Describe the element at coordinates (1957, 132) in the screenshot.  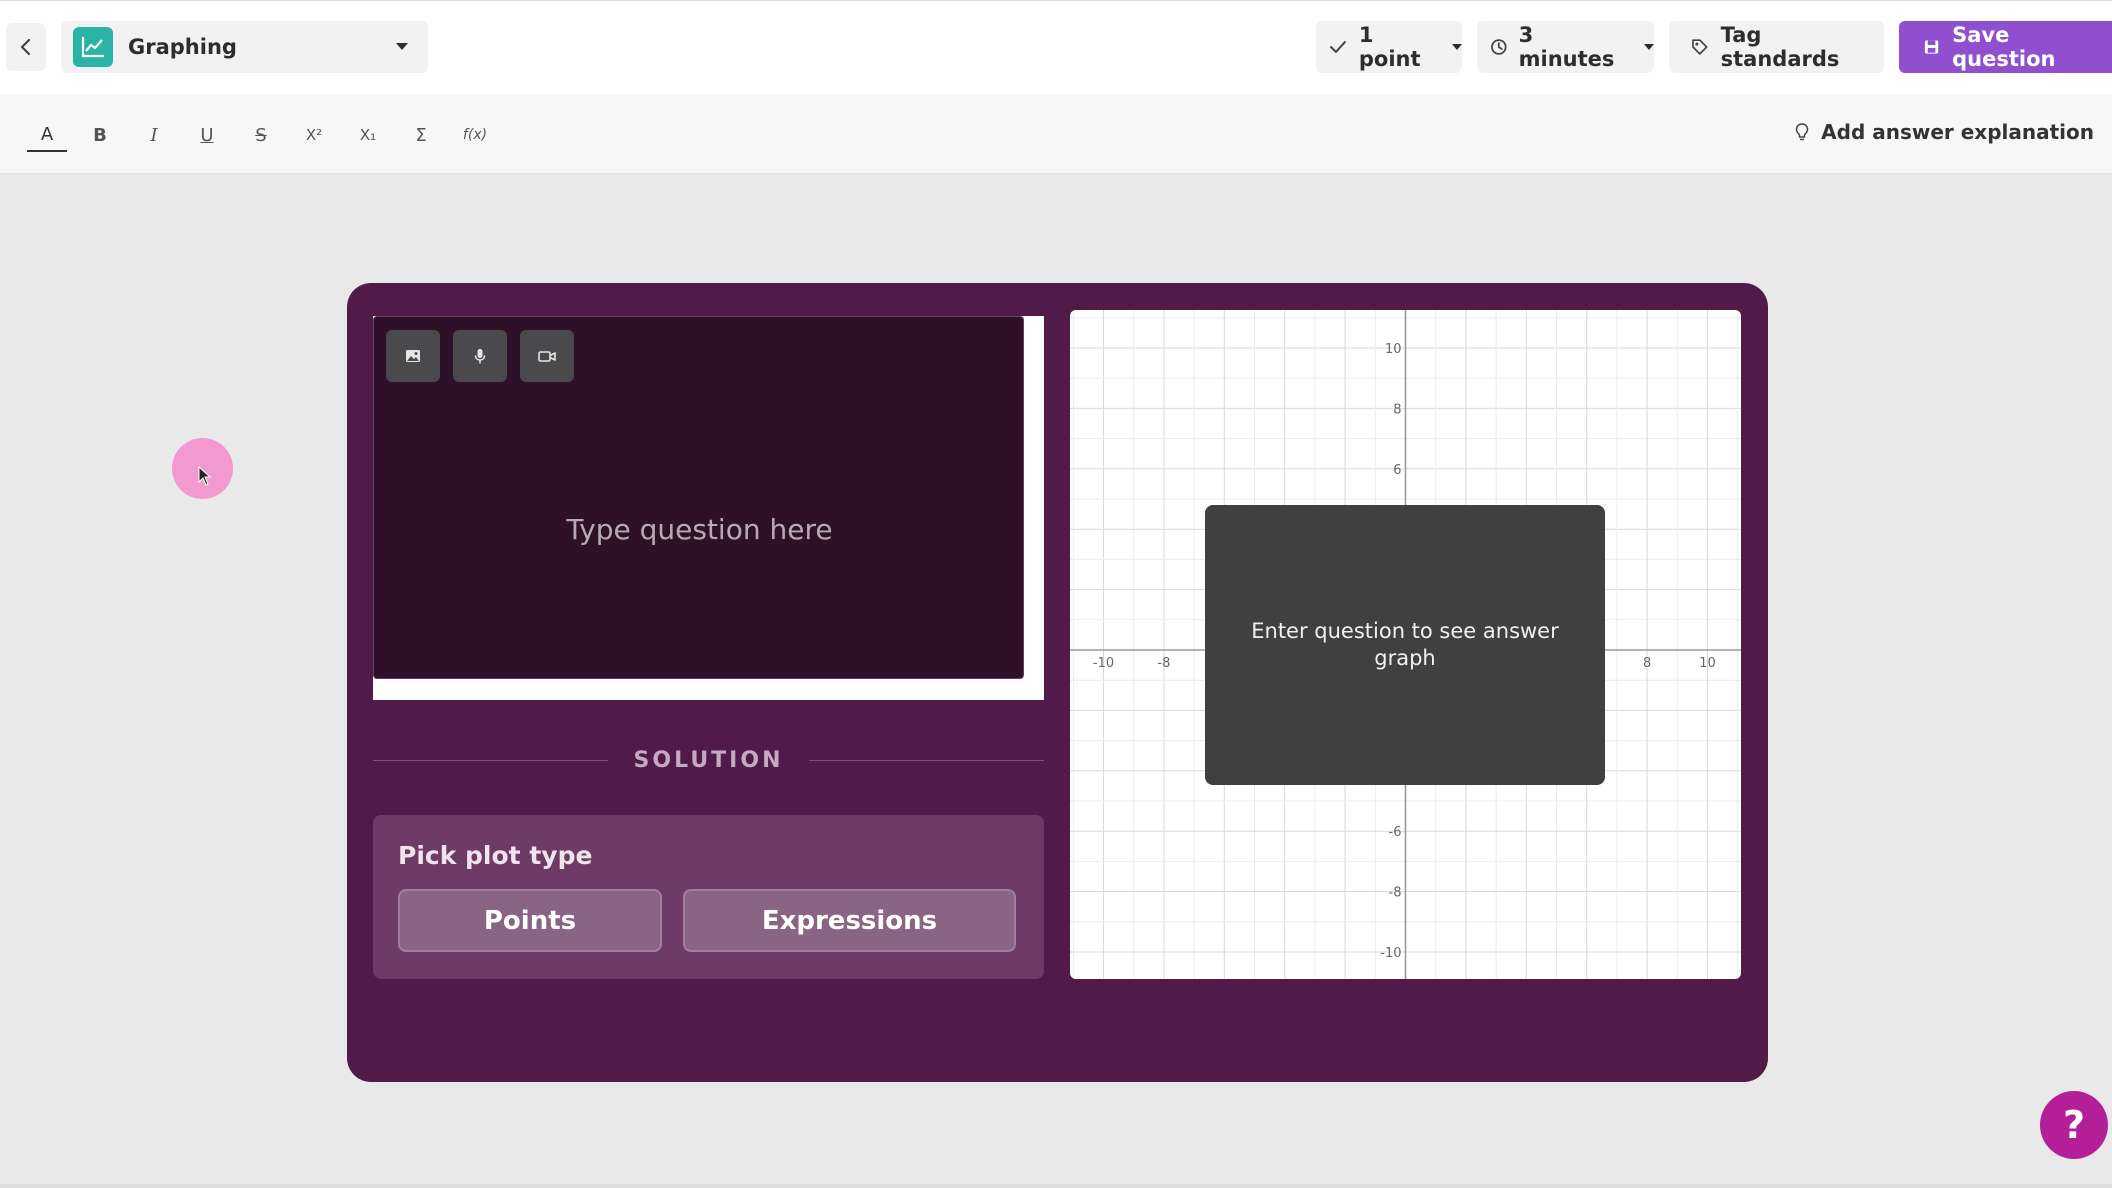
I see `add-answer-explanation-label: Add answer explanation` at that location.